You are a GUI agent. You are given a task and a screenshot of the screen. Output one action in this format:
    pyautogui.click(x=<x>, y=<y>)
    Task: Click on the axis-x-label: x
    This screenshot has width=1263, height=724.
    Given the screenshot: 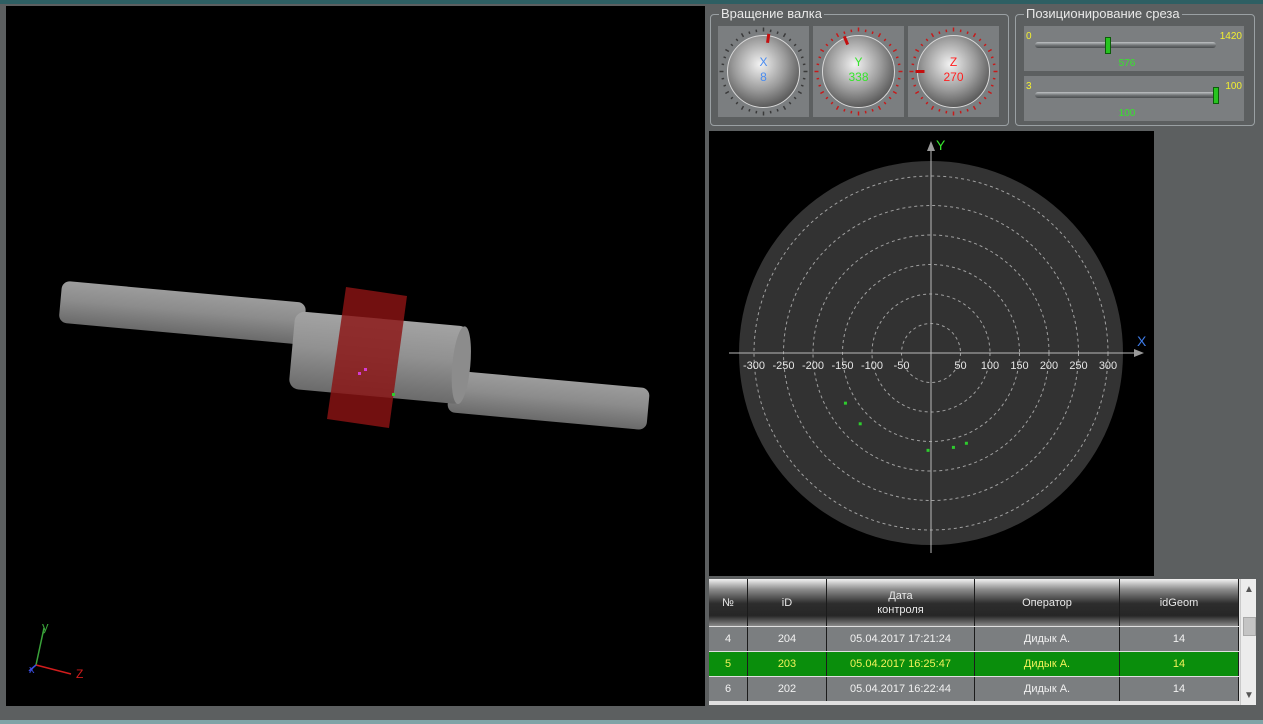 What is the action you would take?
    pyautogui.click(x=32, y=670)
    